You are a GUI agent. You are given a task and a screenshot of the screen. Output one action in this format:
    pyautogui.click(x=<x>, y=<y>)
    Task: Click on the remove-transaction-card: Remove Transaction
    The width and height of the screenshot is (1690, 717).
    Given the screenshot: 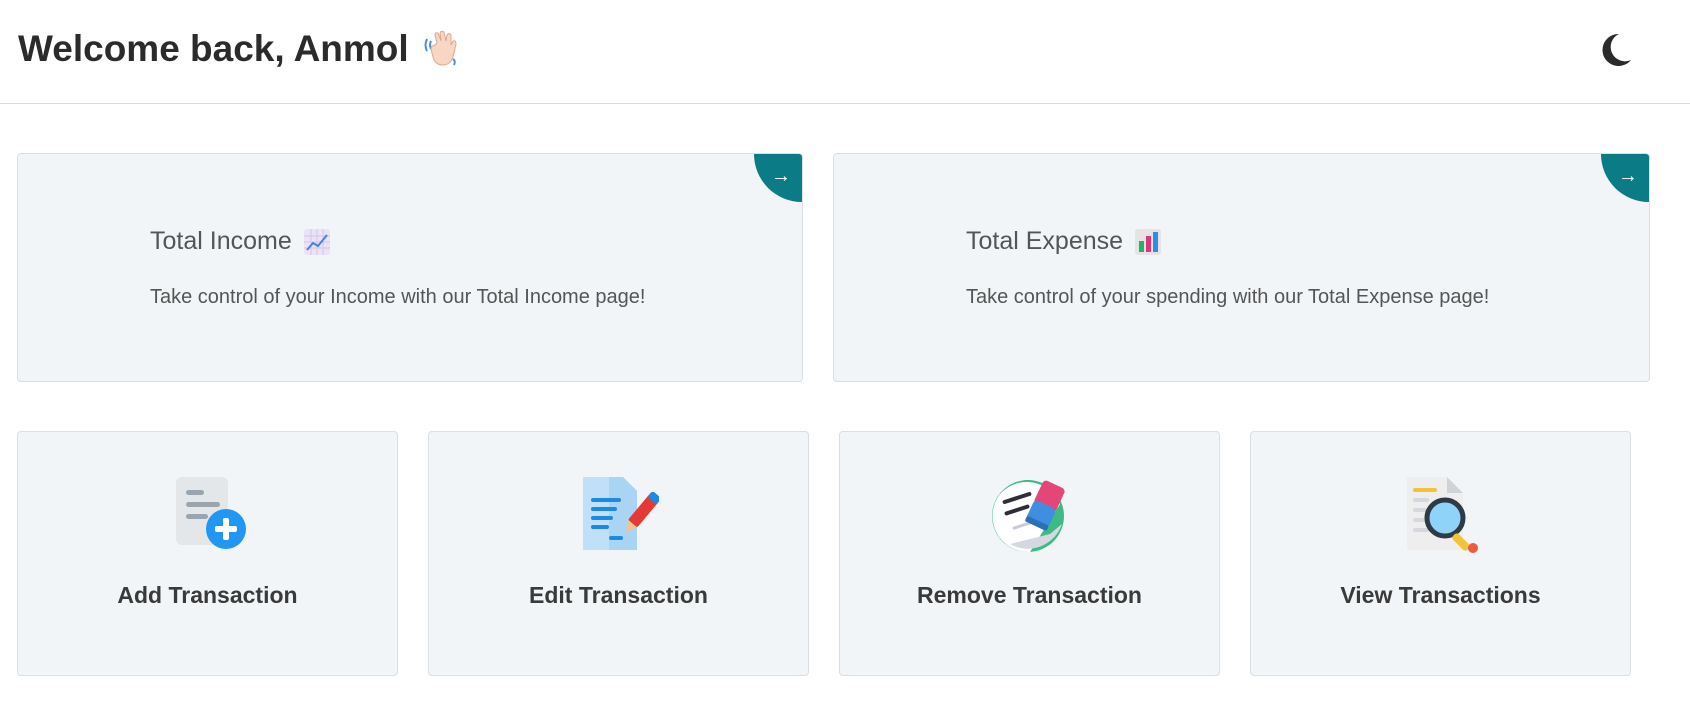 What is the action you would take?
    pyautogui.click(x=1029, y=553)
    